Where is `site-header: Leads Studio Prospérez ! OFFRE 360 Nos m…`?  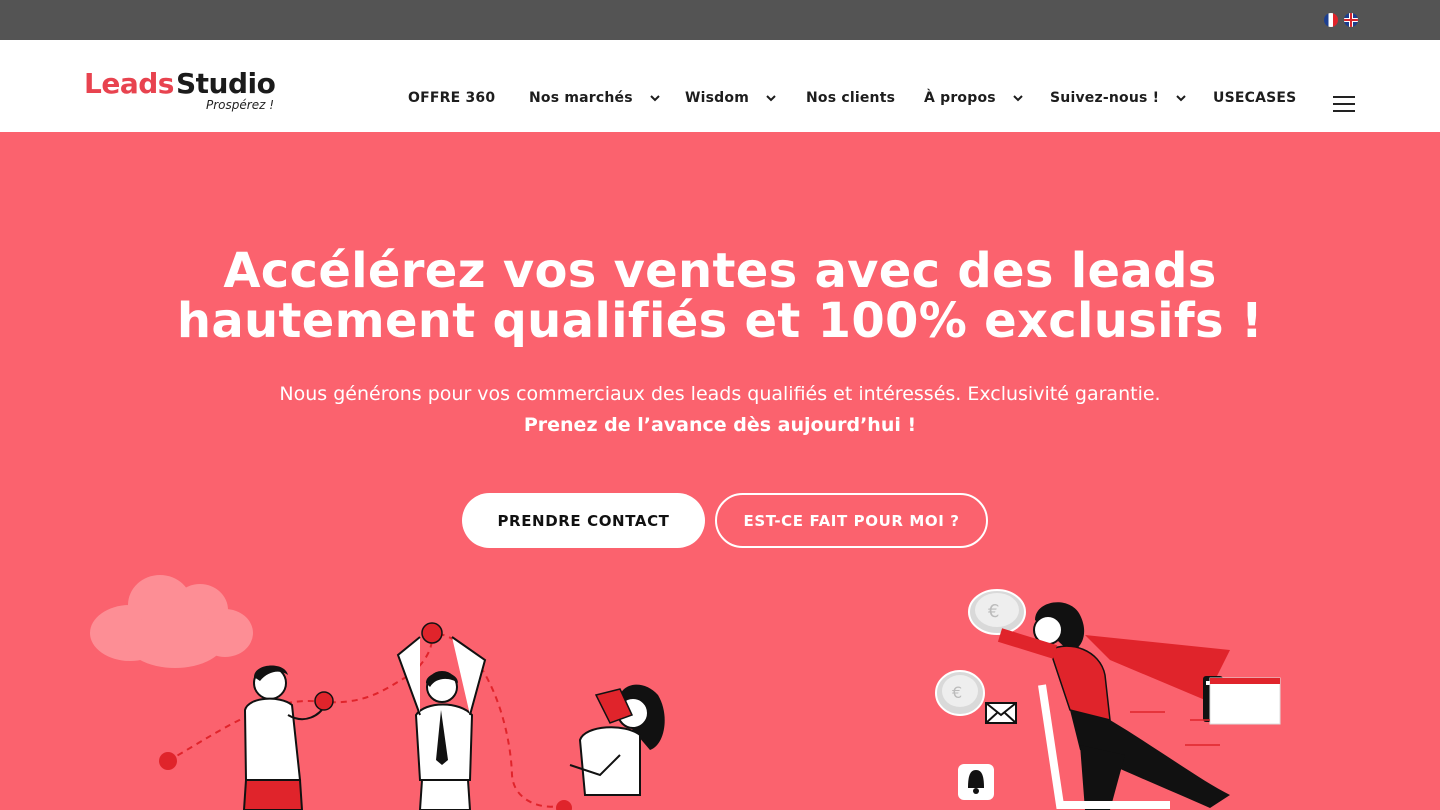
site-header: Leads Studio Prospérez ! OFFRE 360 Nos m… is located at coordinates (720, 86).